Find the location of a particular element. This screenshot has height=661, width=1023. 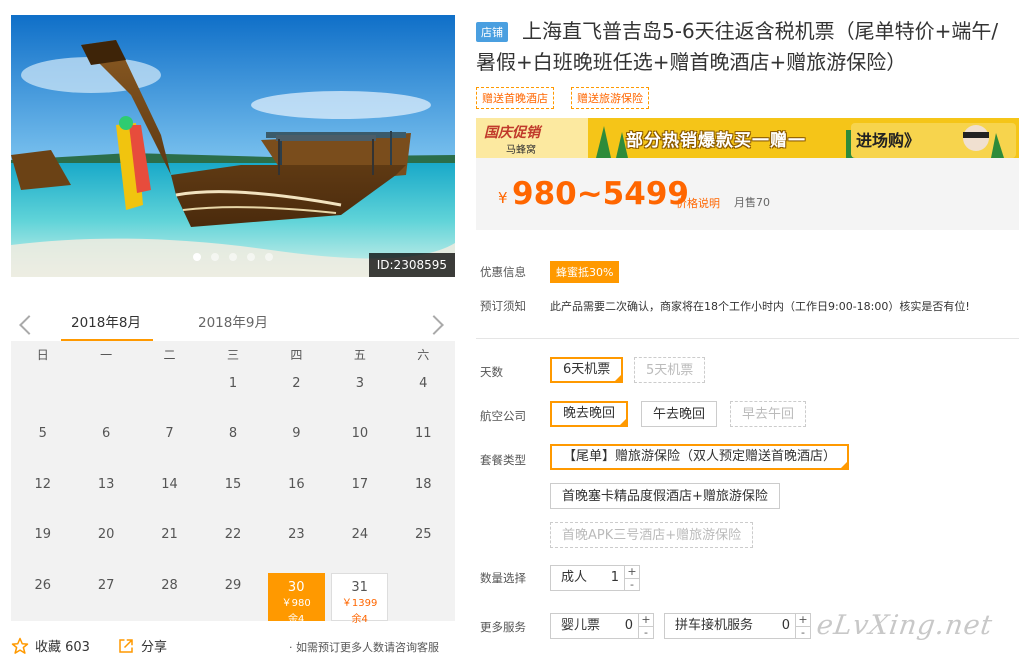

more-services-label: 更多服务 is located at coordinates (503, 627).